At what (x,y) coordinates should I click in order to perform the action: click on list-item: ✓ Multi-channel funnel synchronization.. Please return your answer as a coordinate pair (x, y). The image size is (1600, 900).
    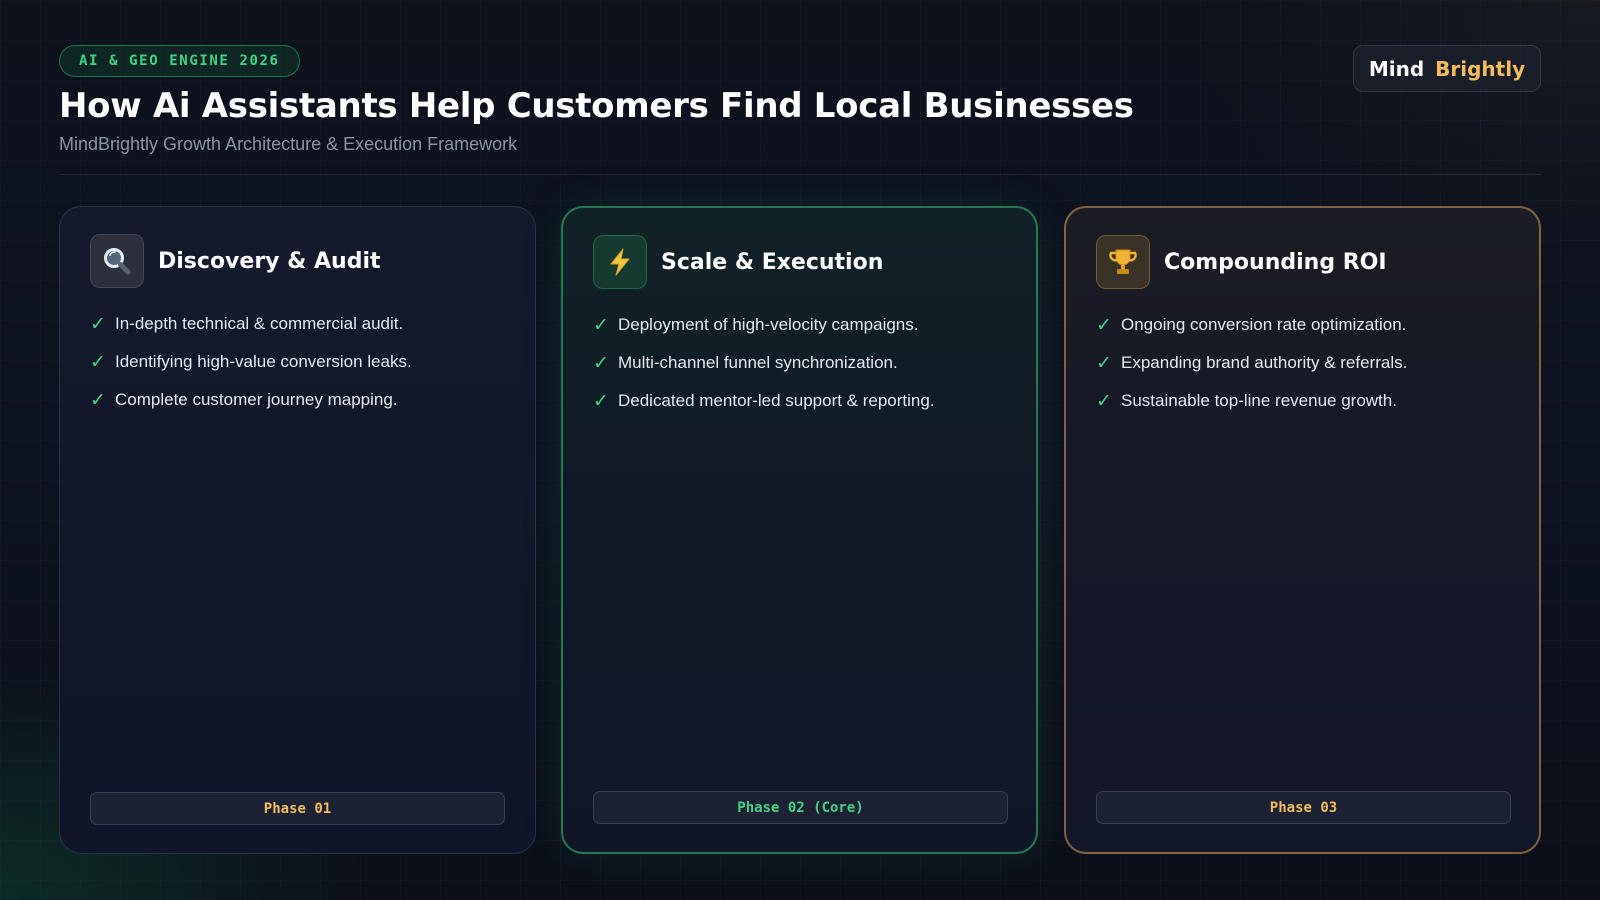
    Looking at the image, I should click on (764, 363).